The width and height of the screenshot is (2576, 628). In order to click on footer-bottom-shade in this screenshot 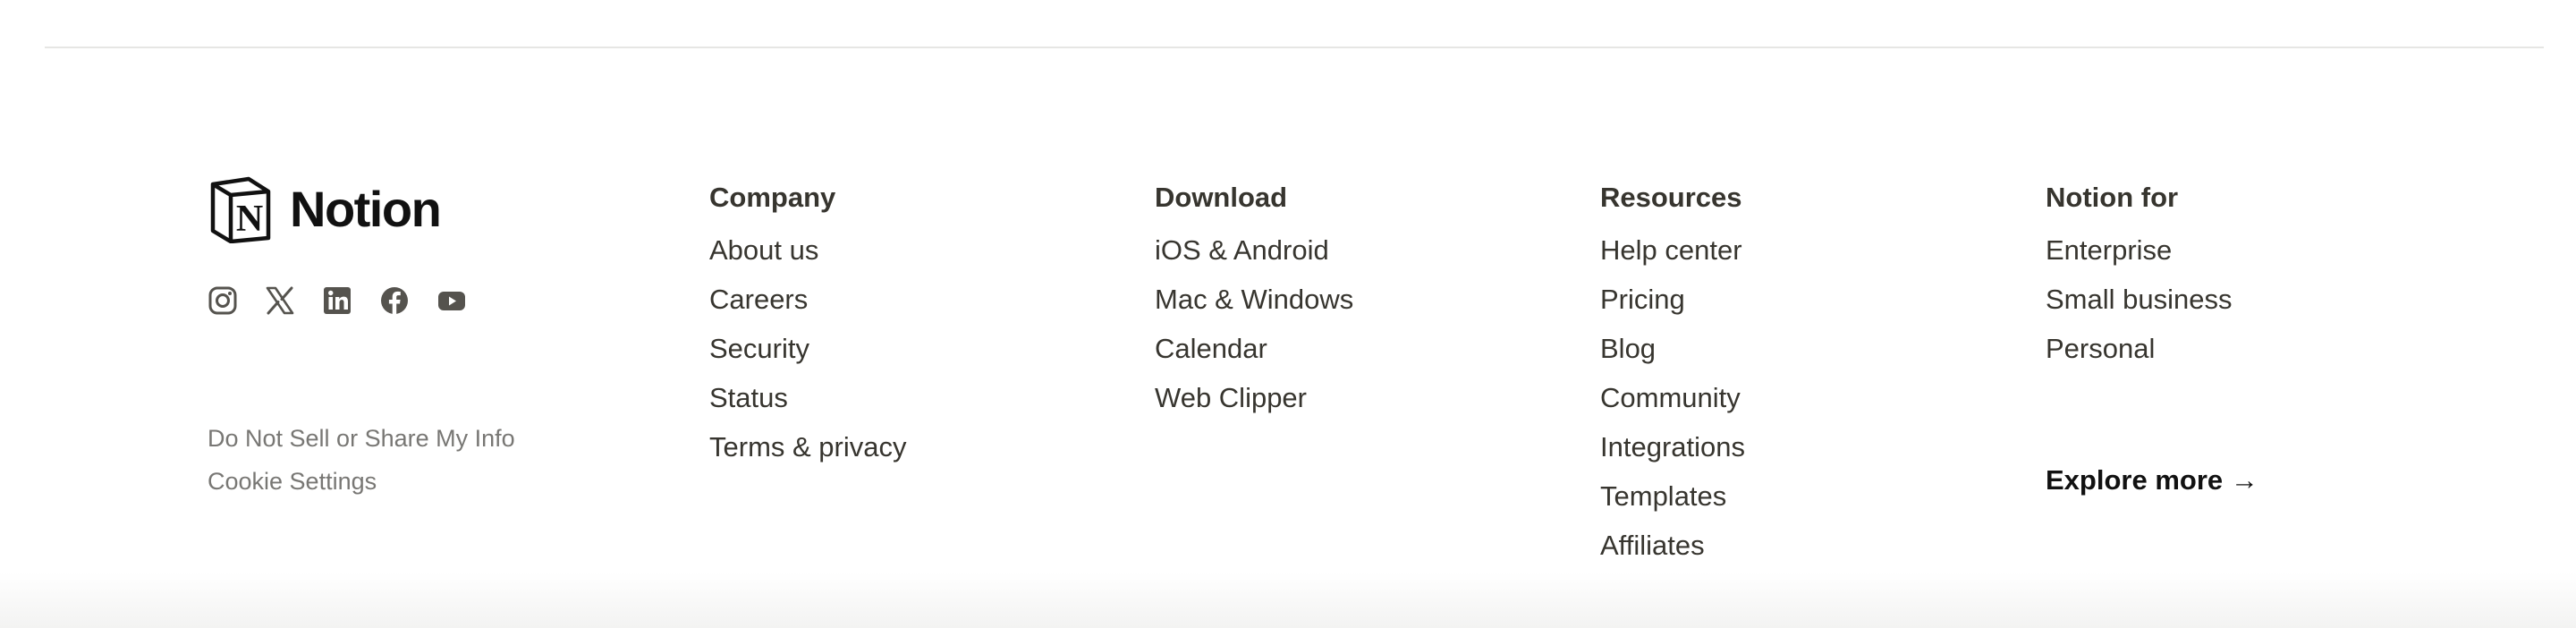, I will do `click(1288, 600)`.